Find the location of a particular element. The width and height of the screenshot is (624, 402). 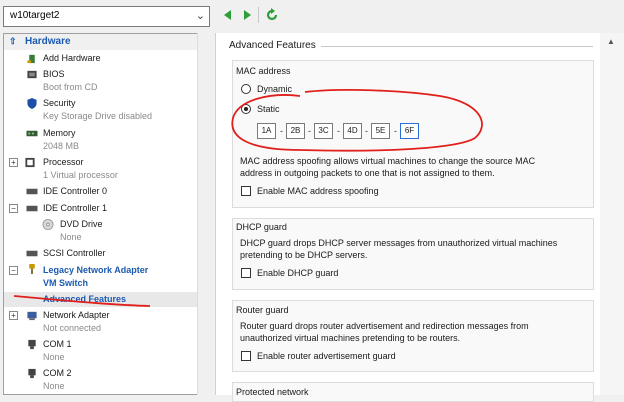

settings-scrollbar: ▲ is located at coordinates (612, 214).